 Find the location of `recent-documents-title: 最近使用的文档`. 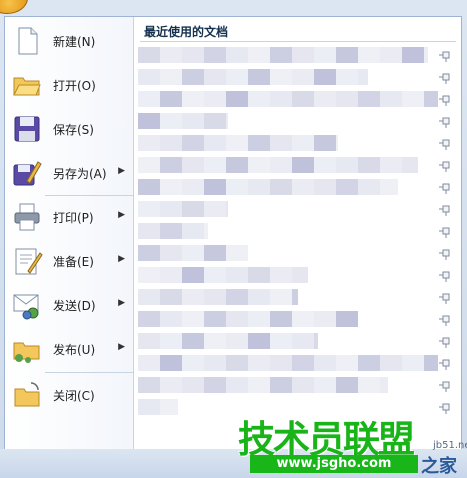

recent-documents-title: 最近使用的文档 is located at coordinates (186, 32).